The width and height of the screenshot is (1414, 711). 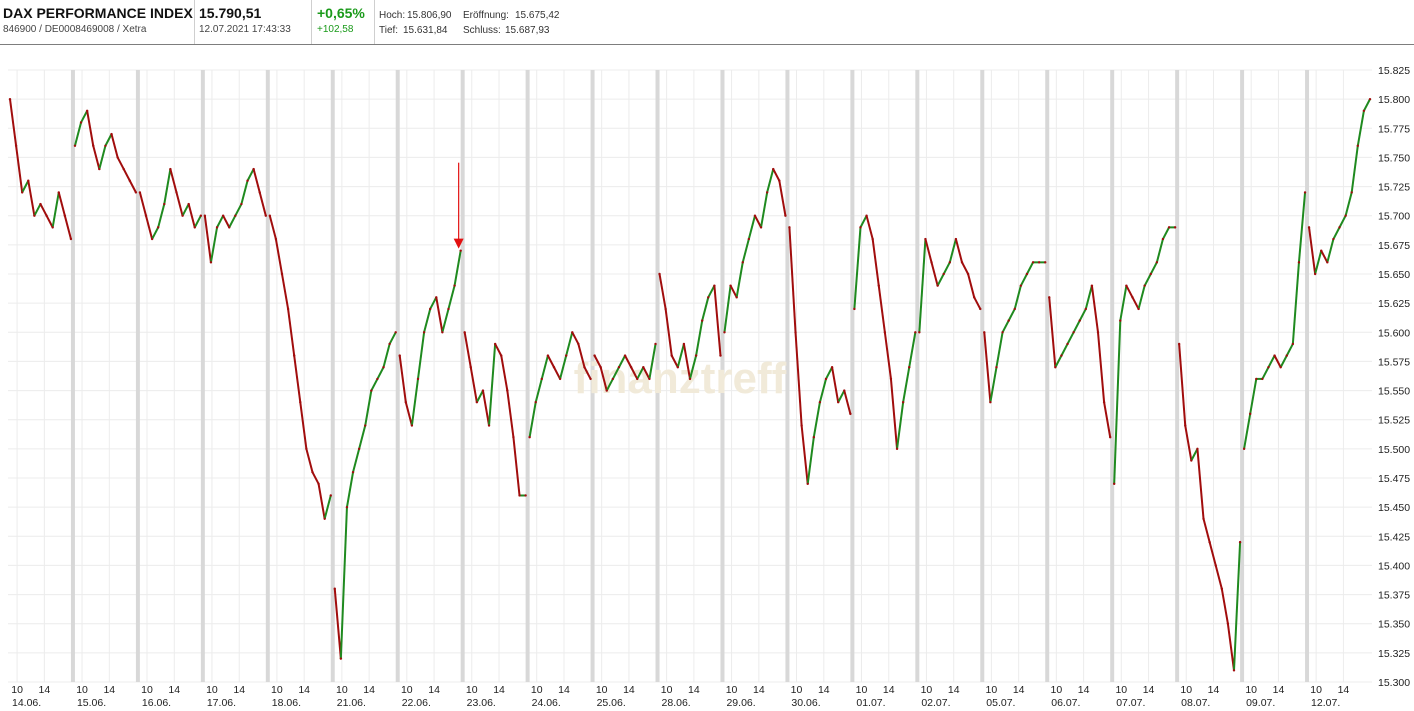 I want to click on x-day-label: 14.06., so click(x=26, y=703).